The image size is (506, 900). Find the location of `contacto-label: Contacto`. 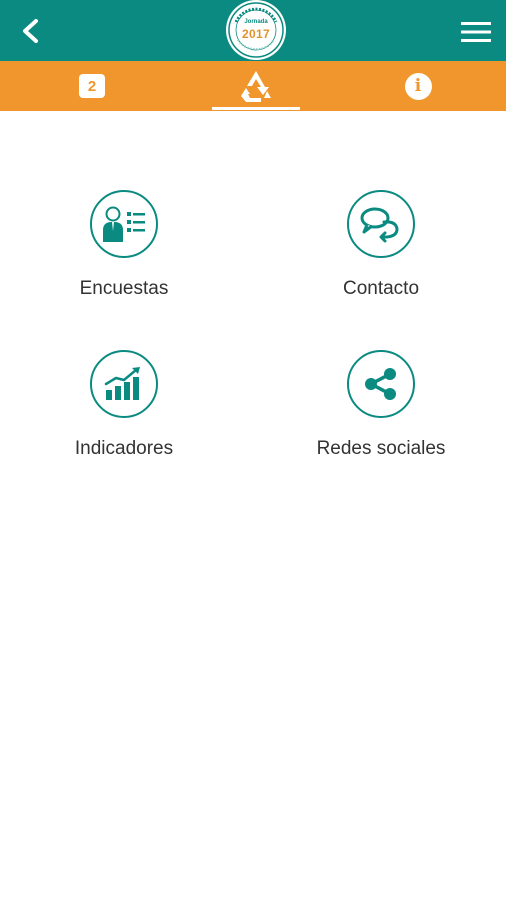

contacto-label: Contacto is located at coordinates (381, 288).